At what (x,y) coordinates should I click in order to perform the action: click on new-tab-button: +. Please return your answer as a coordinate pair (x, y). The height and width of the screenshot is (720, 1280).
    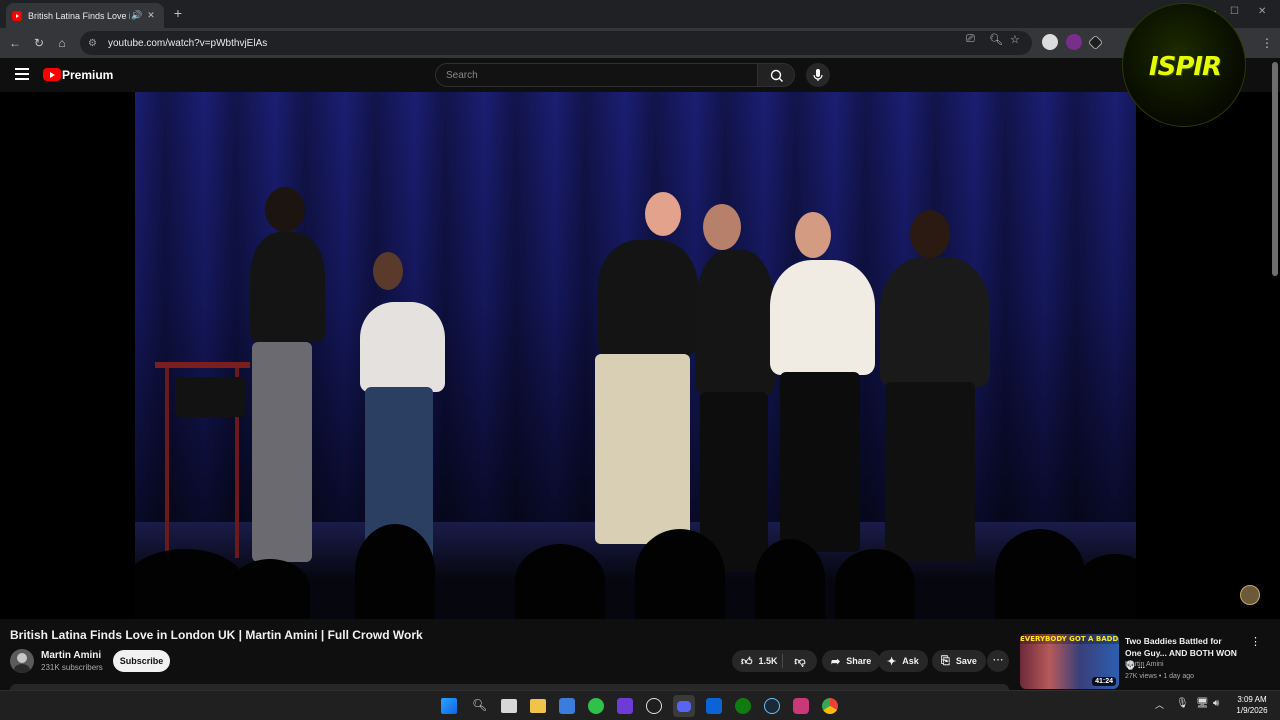
    Looking at the image, I should click on (178, 13).